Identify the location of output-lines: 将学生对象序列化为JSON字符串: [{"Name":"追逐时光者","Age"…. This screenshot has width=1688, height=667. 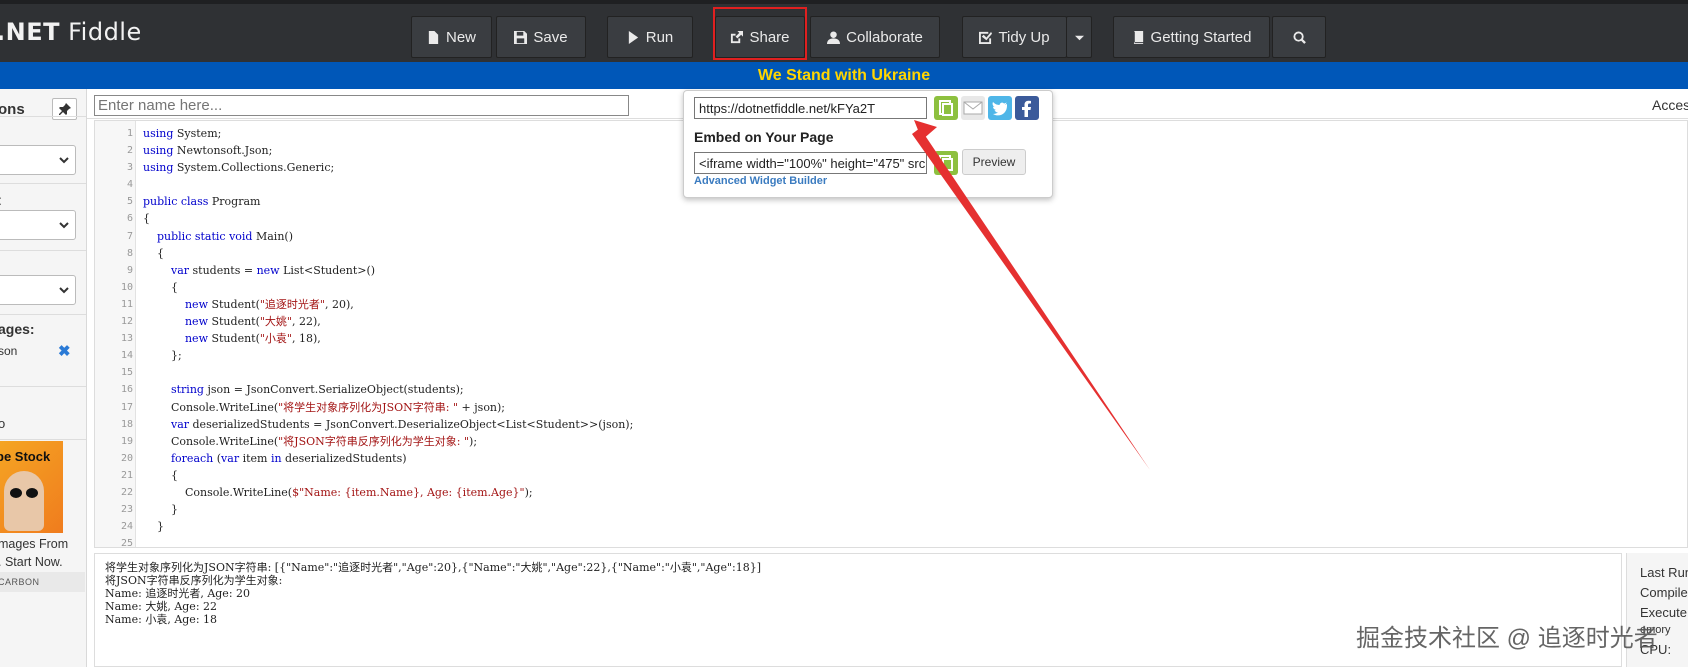
(433, 593).